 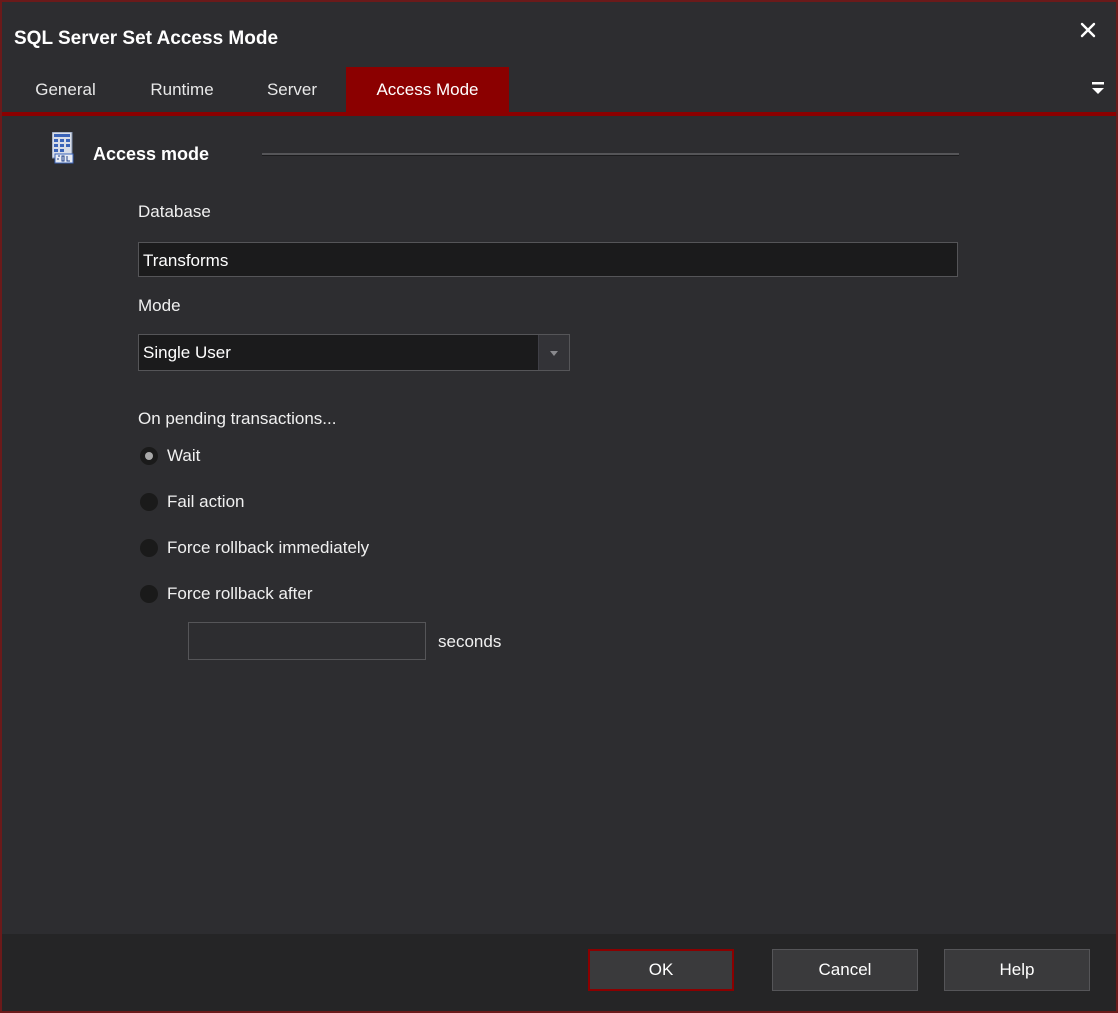 I want to click on close-icon, so click(x=1088, y=30).